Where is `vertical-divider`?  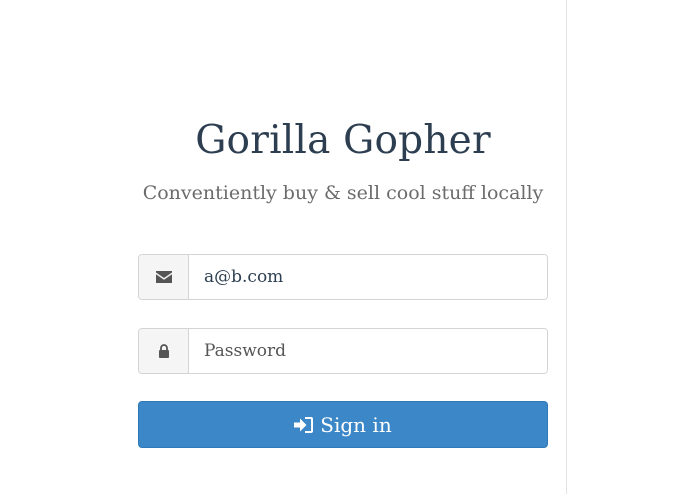
vertical-divider is located at coordinates (566, 247).